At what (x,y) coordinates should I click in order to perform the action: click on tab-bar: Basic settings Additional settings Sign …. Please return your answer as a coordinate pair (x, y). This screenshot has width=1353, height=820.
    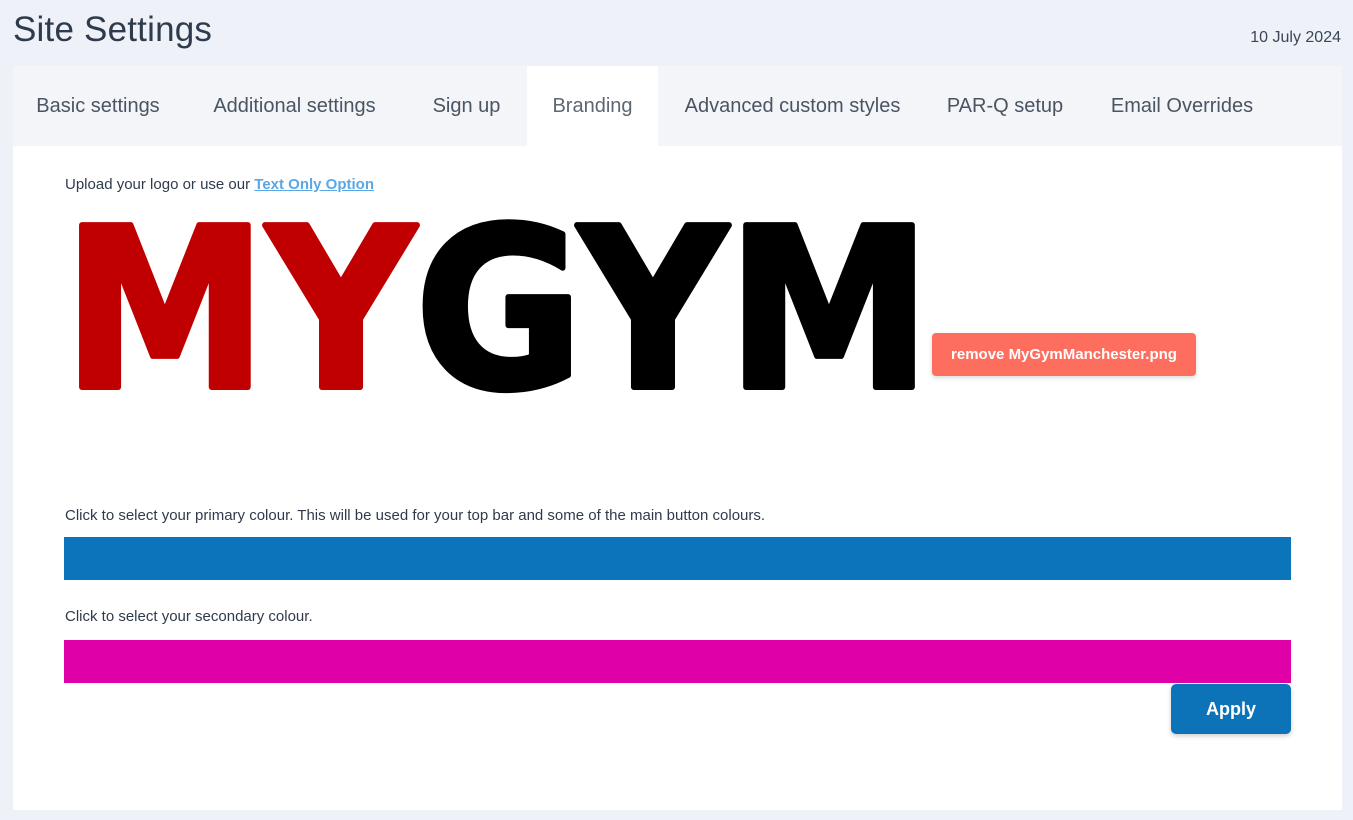
    Looking at the image, I should click on (677, 106).